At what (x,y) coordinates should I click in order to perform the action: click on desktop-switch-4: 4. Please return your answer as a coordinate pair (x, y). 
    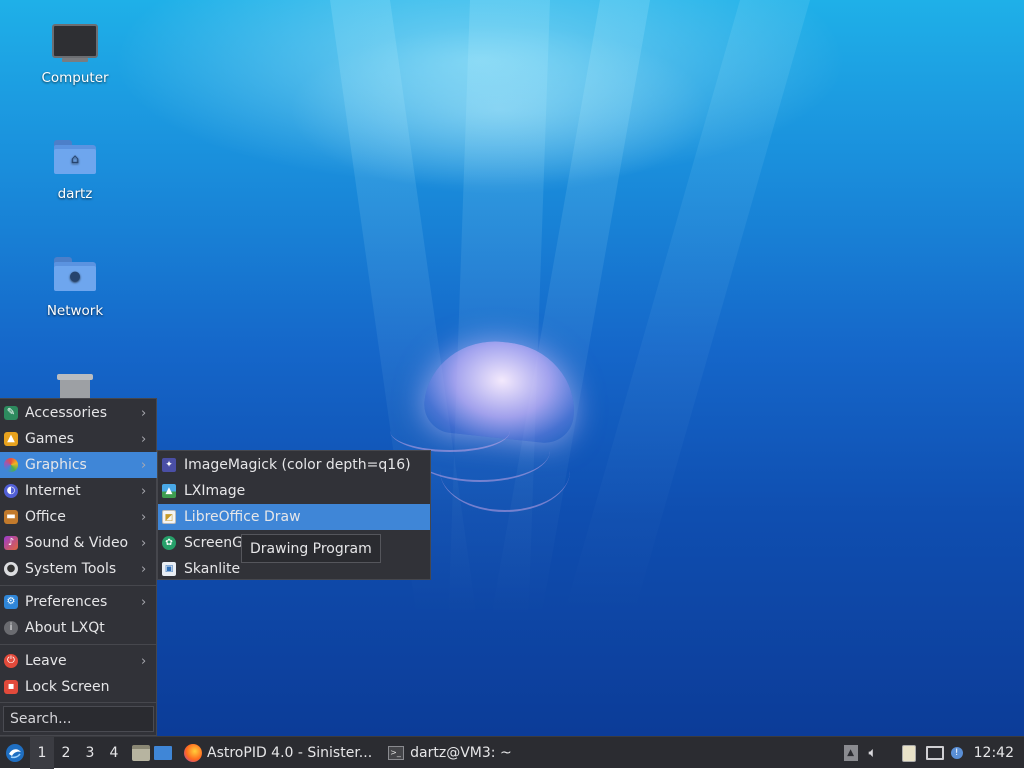
    Looking at the image, I should click on (114, 753).